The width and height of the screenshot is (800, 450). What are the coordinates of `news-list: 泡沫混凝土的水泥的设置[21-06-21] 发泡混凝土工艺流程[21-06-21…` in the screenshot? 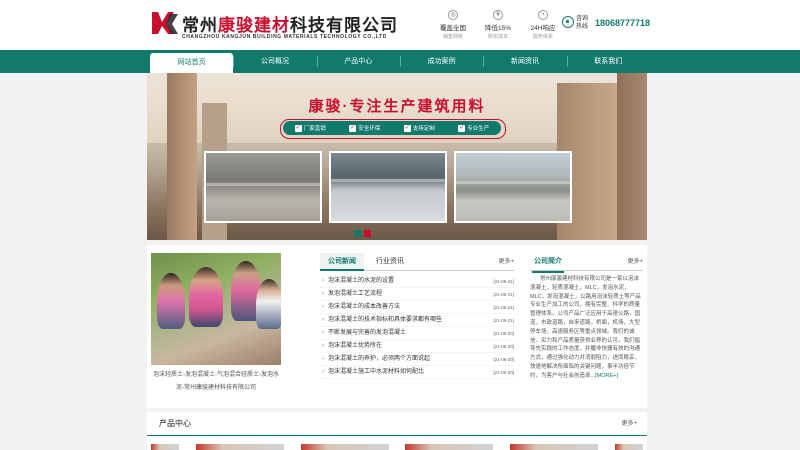 It's located at (417, 327).